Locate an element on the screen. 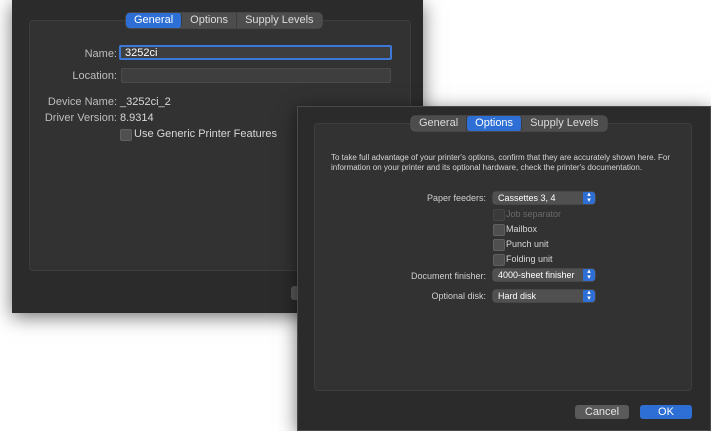 Image resolution: width=711 pixels, height=431 pixels. tab-bar-back: General Options Supply Levels is located at coordinates (224, 20).